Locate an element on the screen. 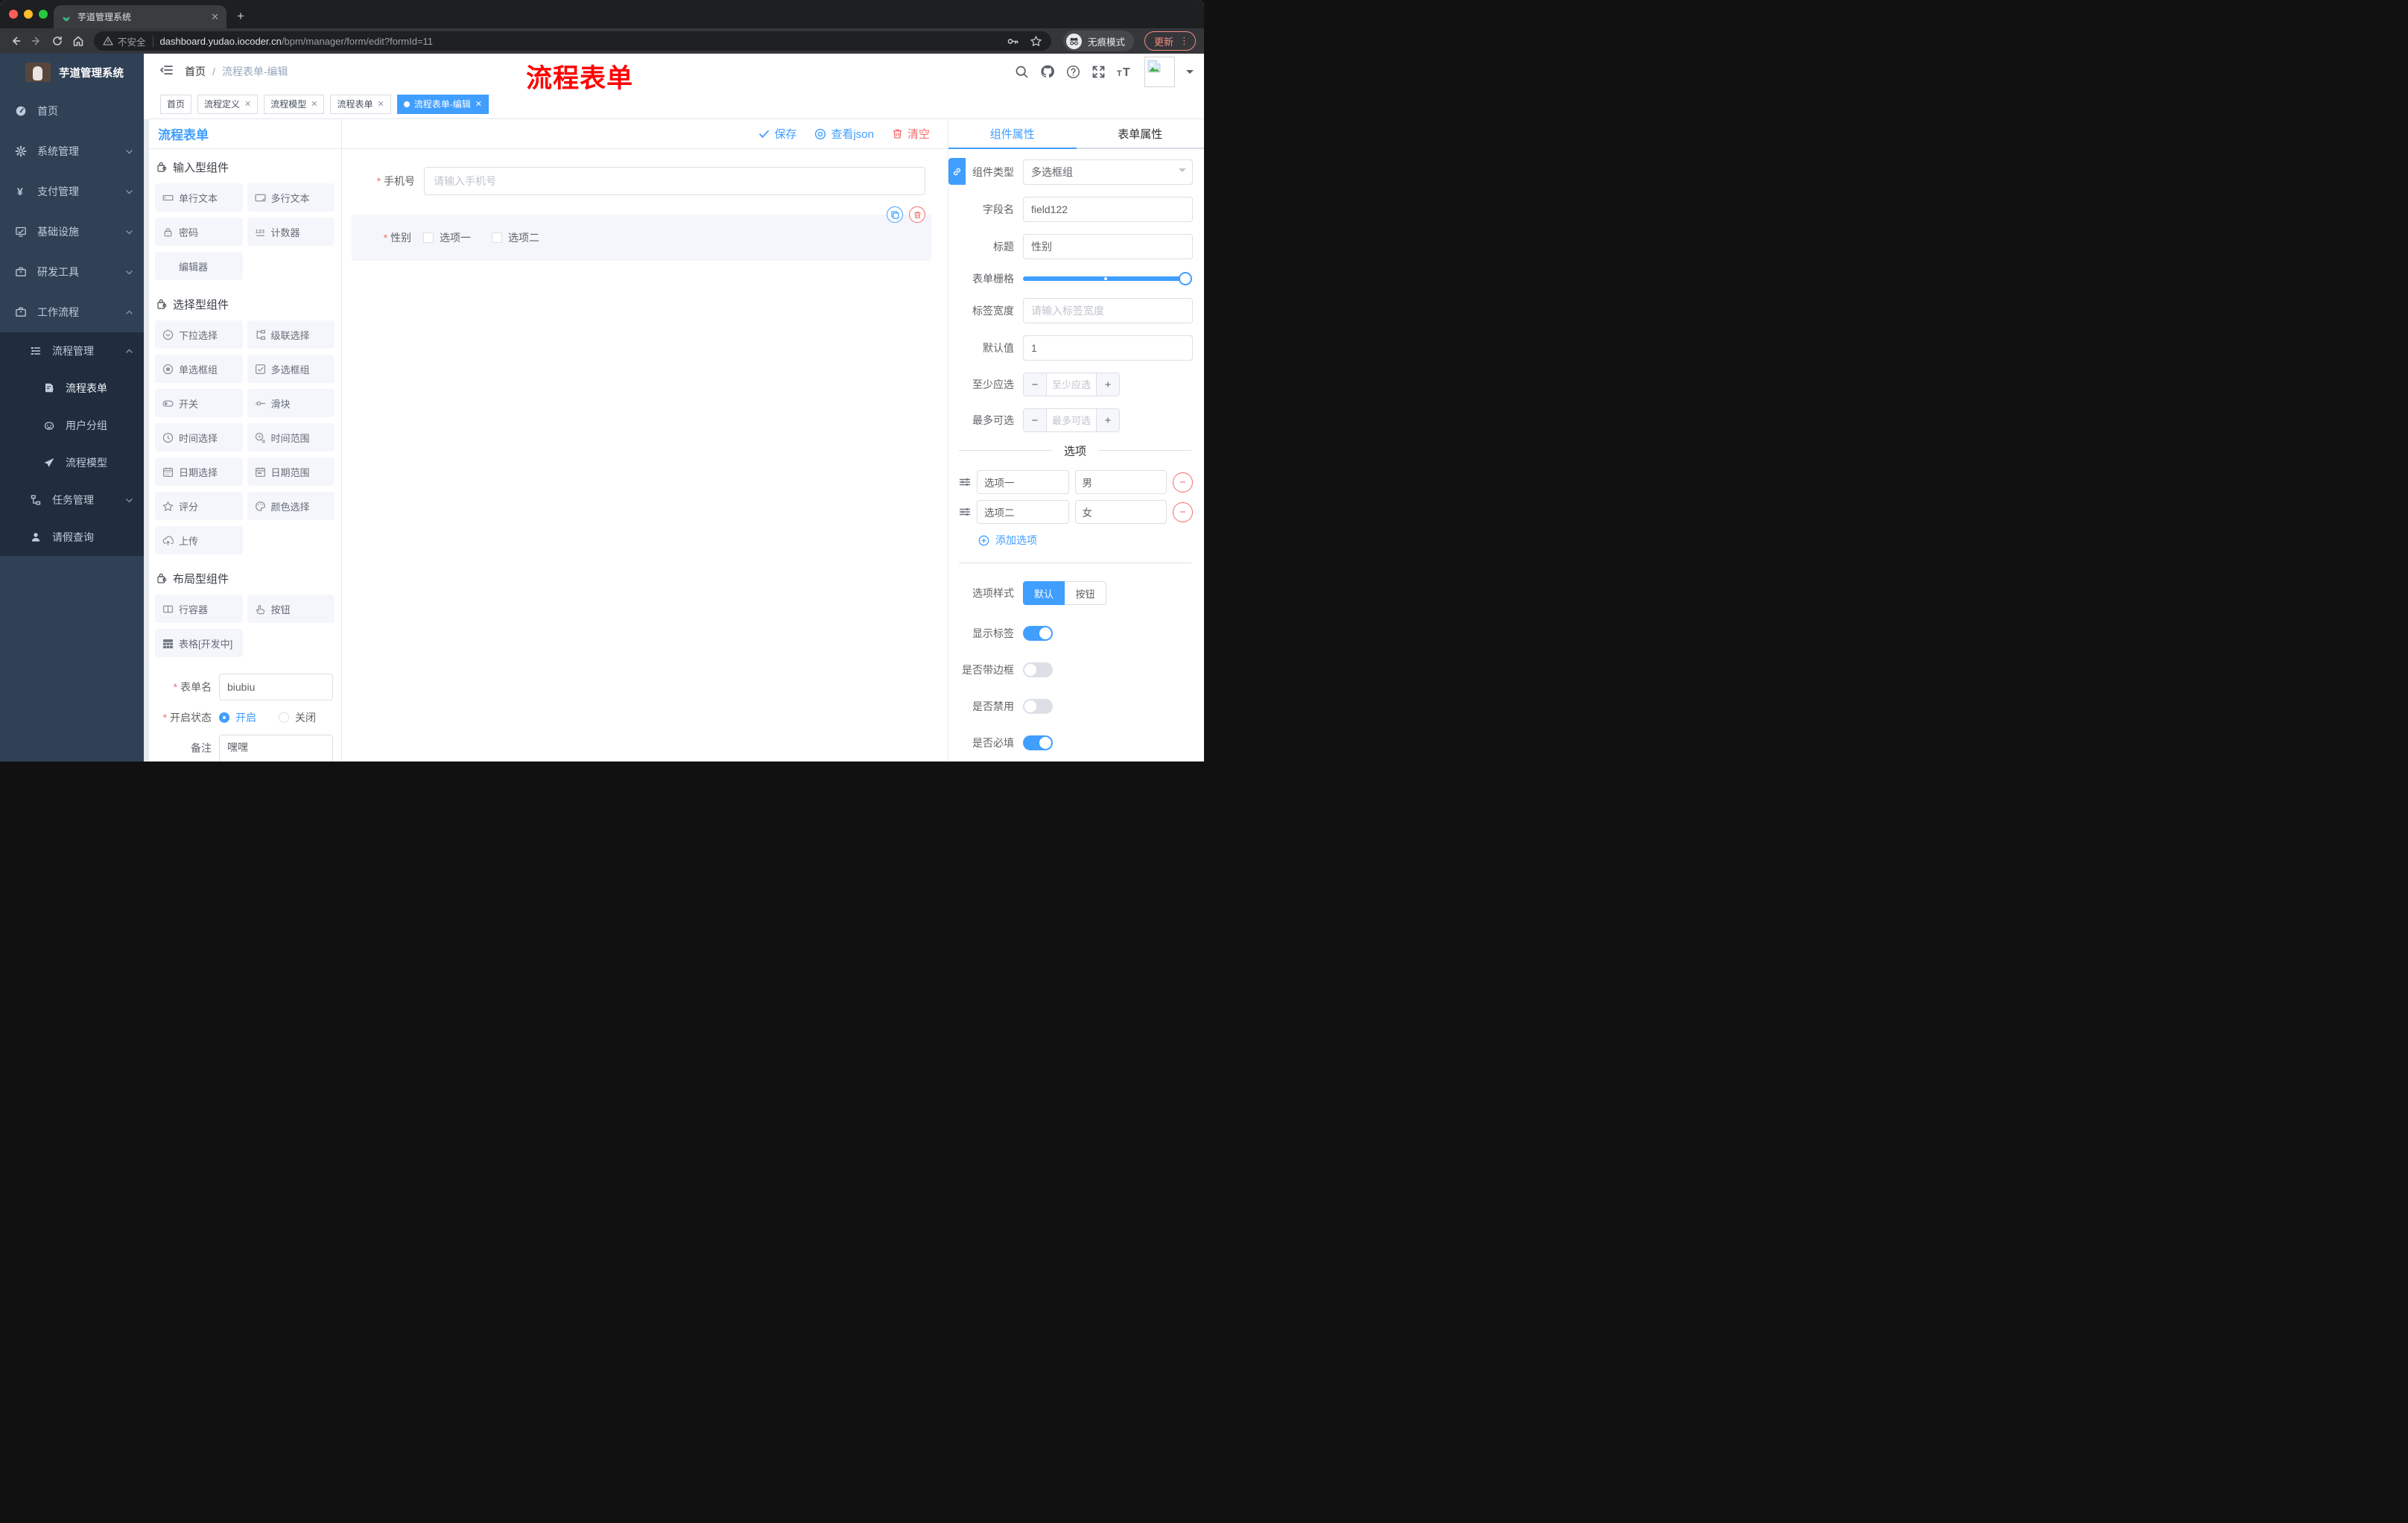  palette-item-row-container: 行容器 is located at coordinates (199, 609).